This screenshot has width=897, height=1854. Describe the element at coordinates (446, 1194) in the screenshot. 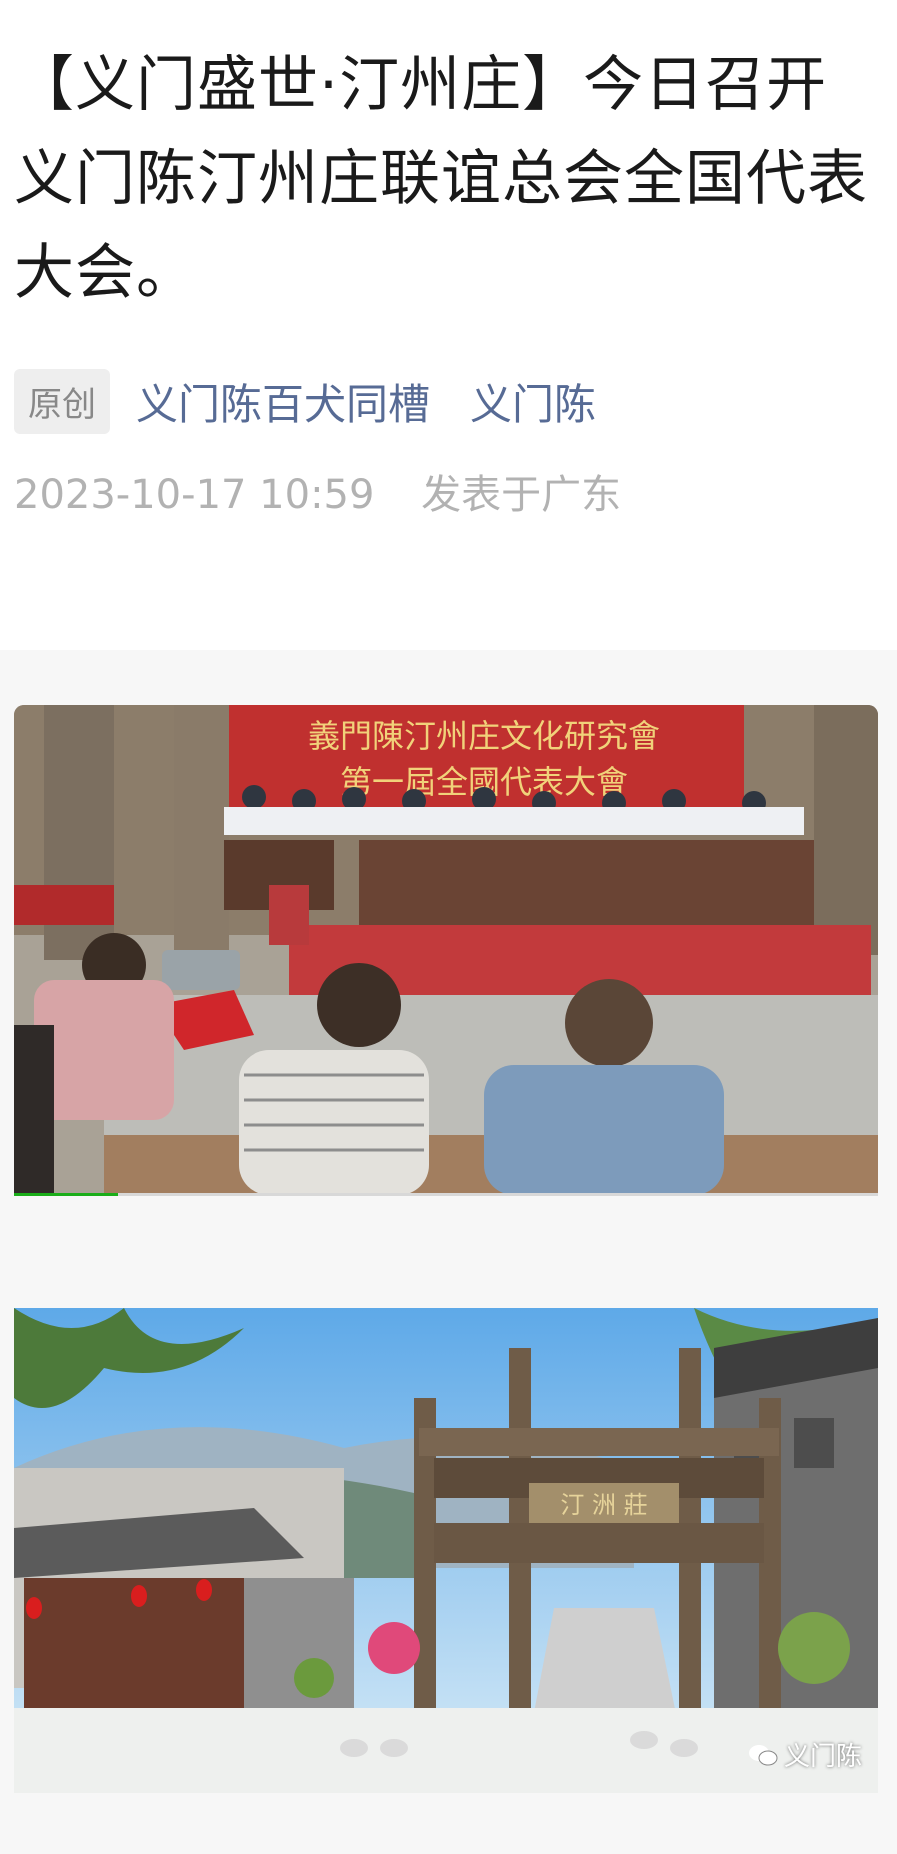

I see `video-progress-bar` at that location.